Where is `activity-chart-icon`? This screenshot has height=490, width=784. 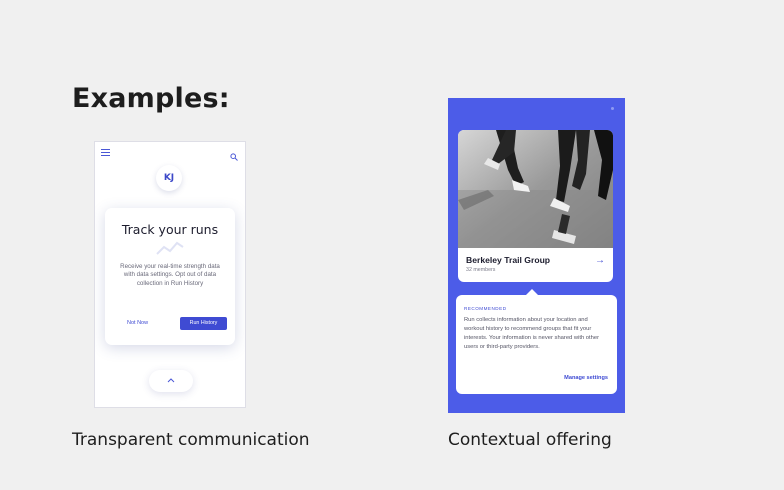
activity-chart-icon is located at coordinates (170, 248).